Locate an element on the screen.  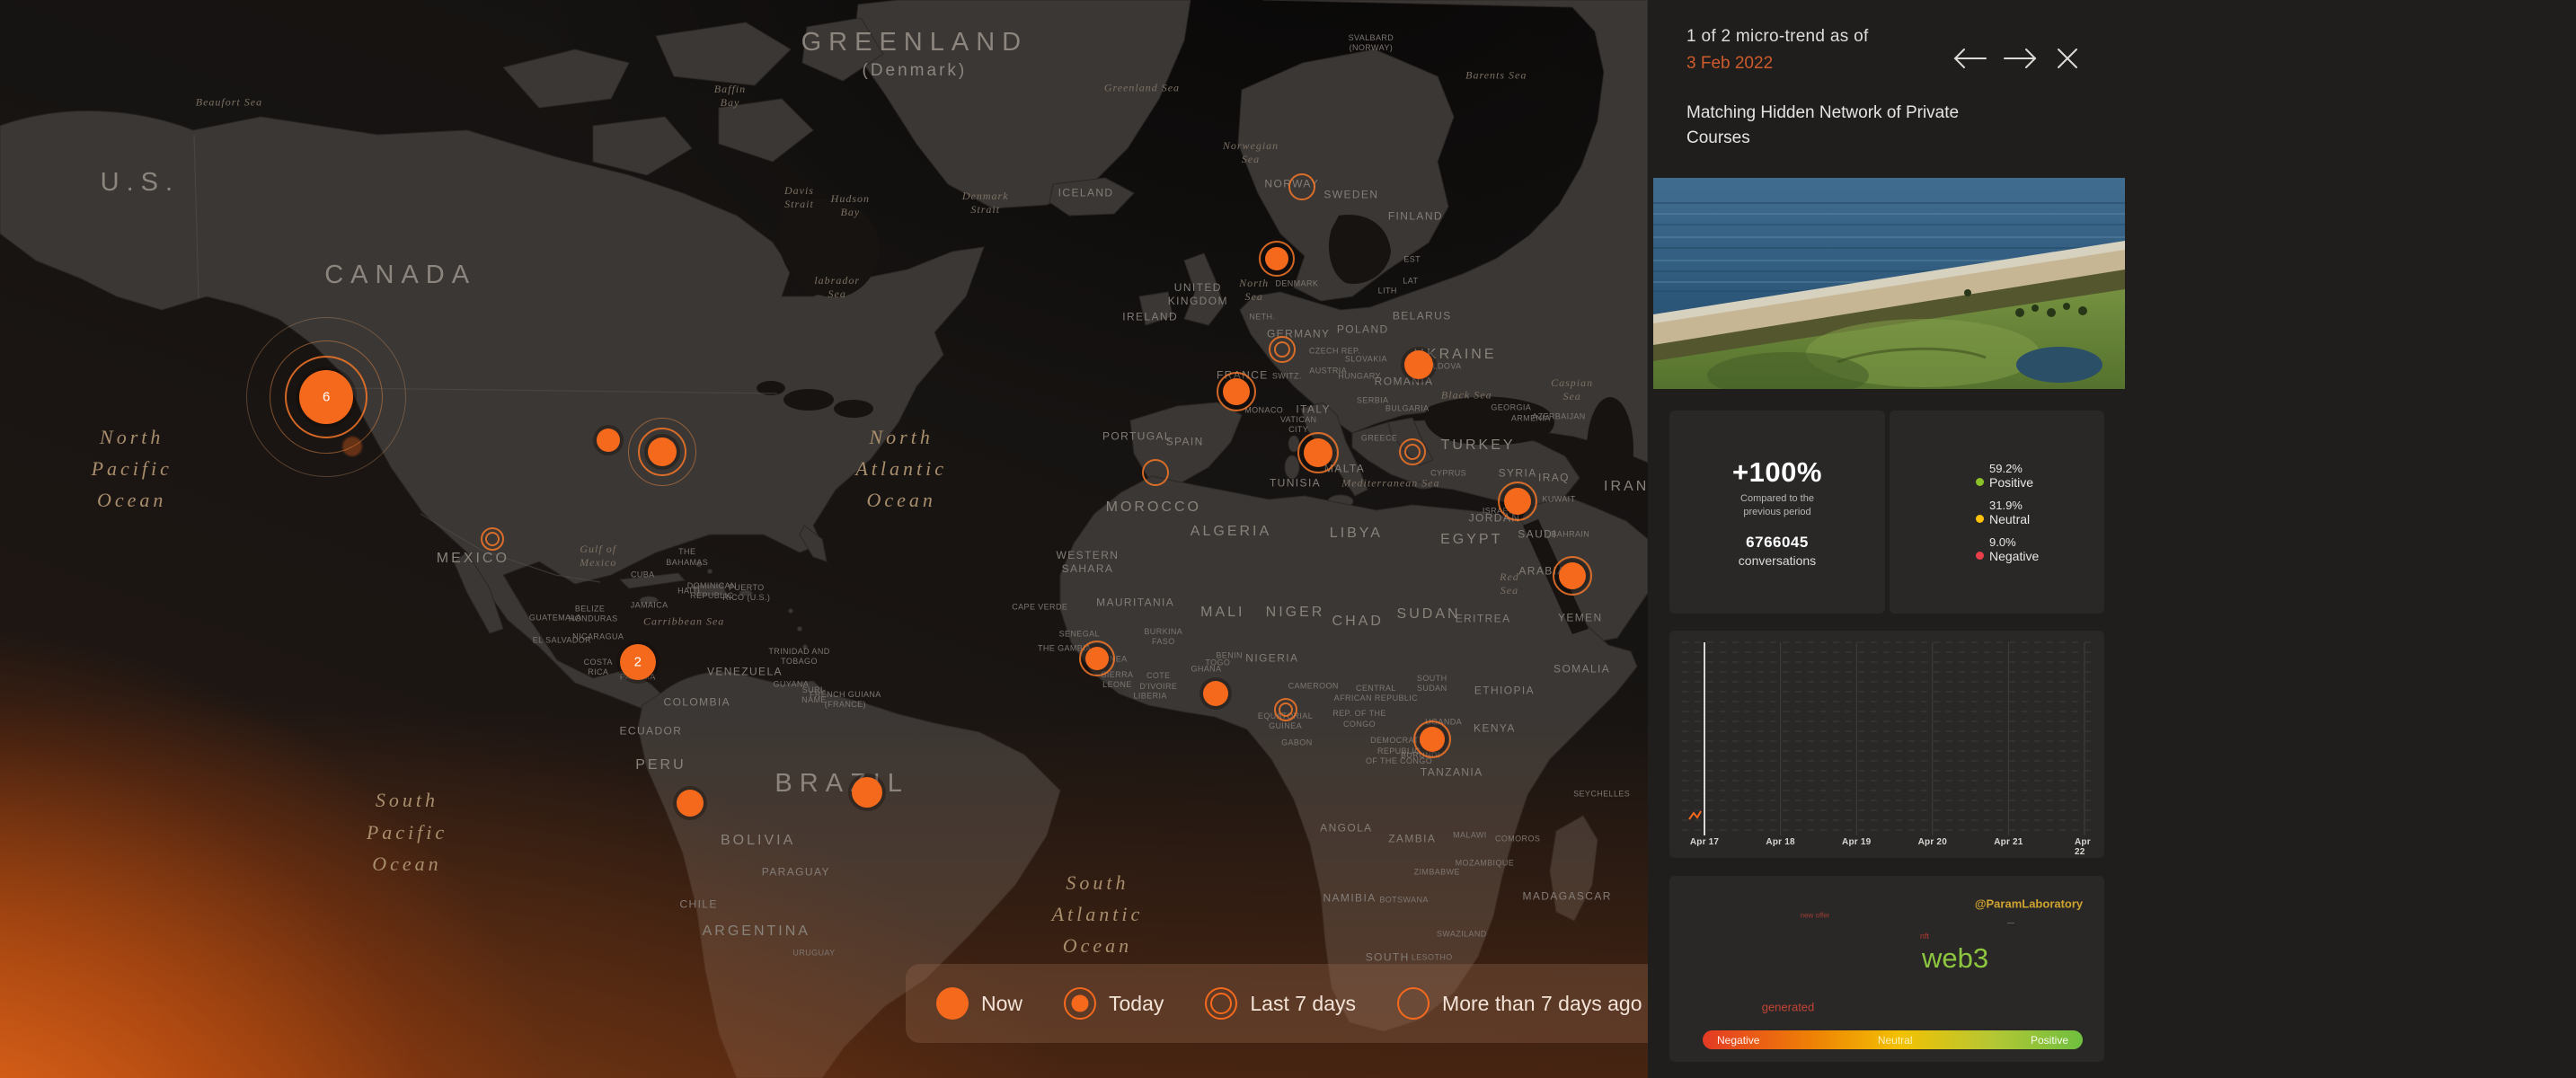
change-percent: +100% is located at coordinates (1777, 473).